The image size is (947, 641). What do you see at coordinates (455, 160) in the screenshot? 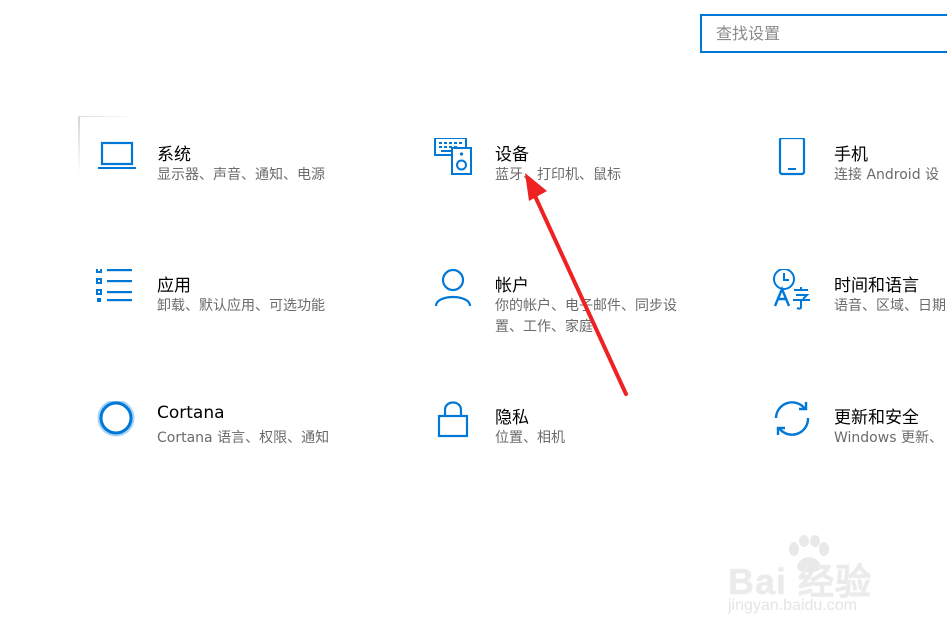
I see `devices-icon` at bounding box center [455, 160].